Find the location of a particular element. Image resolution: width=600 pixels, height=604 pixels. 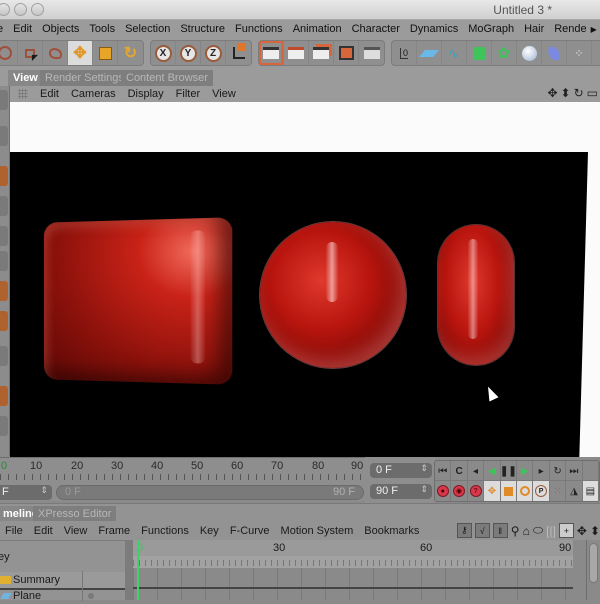

sphere-primitive-icon is located at coordinates (529, 53).